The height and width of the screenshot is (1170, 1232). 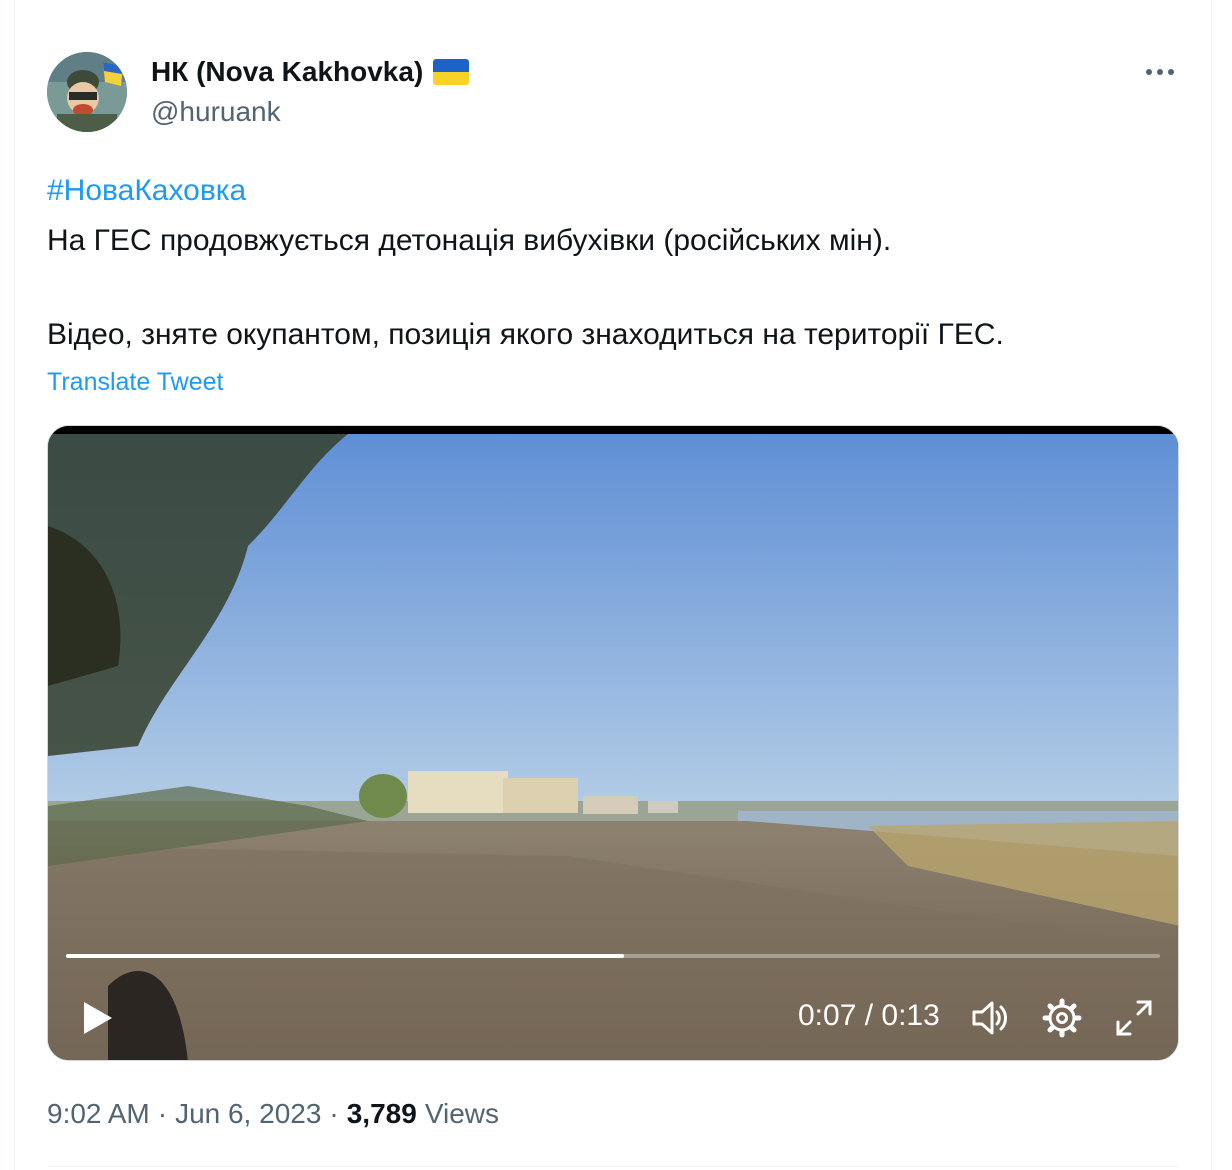 What do you see at coordinates (613, 1166) in the screenshot?
I see `divider` at bounding box center [613, 1166].